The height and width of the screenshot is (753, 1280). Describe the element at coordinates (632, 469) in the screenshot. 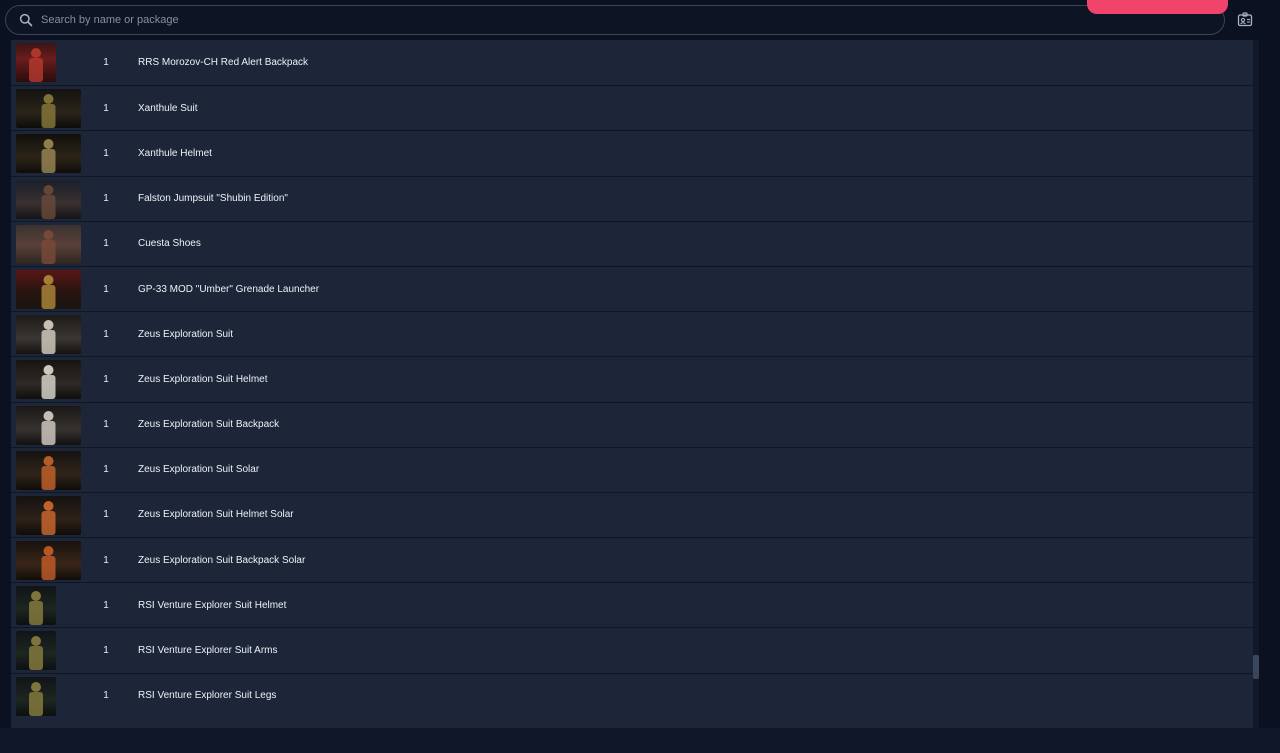

I see `list-item: 1 Zeus Exploration Suit Solar` at that location.